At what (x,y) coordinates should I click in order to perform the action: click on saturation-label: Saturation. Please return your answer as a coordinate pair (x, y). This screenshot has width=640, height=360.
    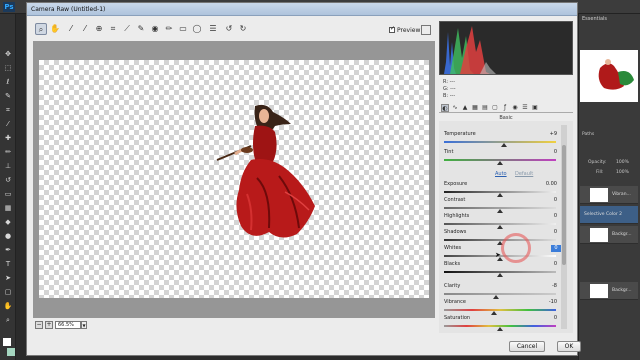
    Looking at the image, I should click on (457, 318).